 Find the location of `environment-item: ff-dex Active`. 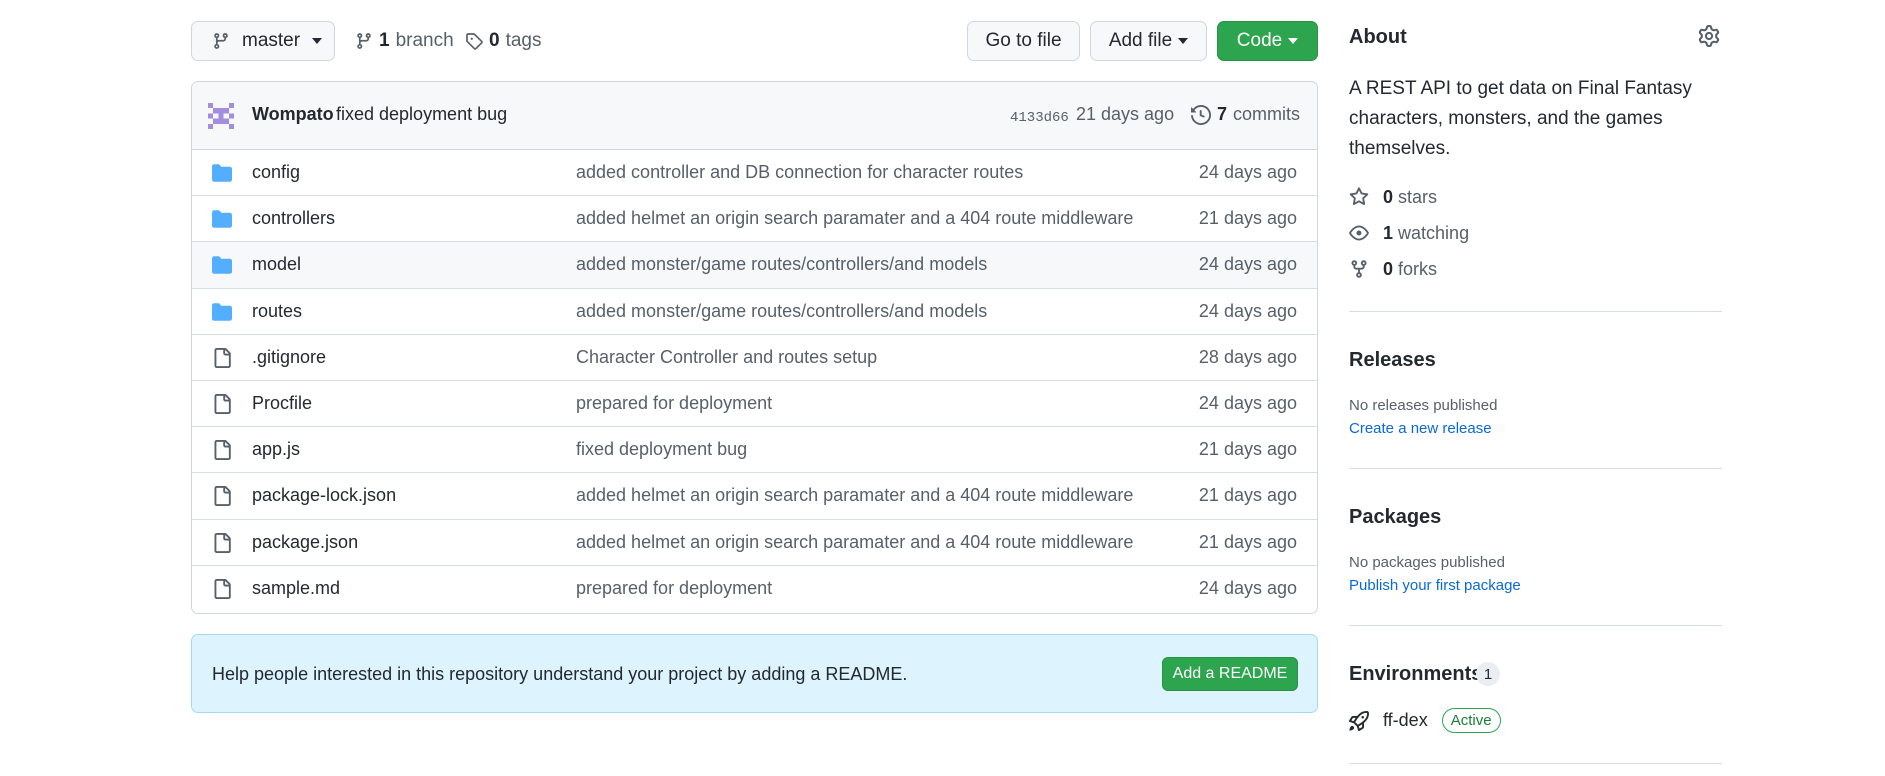

environment-item: ff-dex Active is located at coordinates (1425, 720).